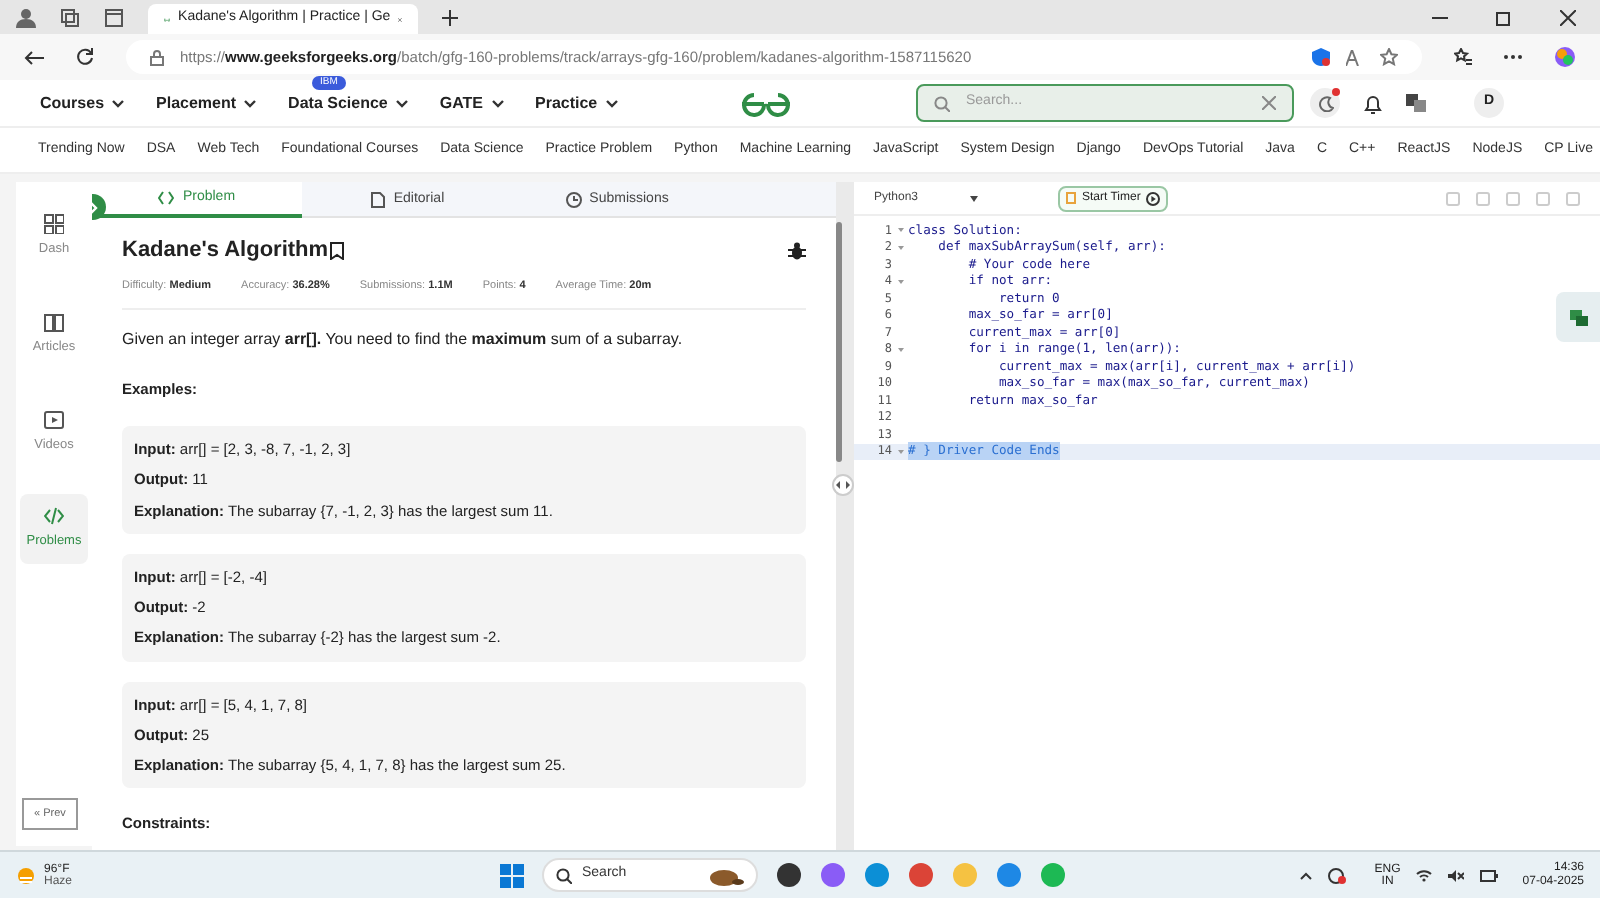 Image resolution: width=1600 pixels, height=898 pixels. I want to click on network-alert-icon, so click(1337, 875).